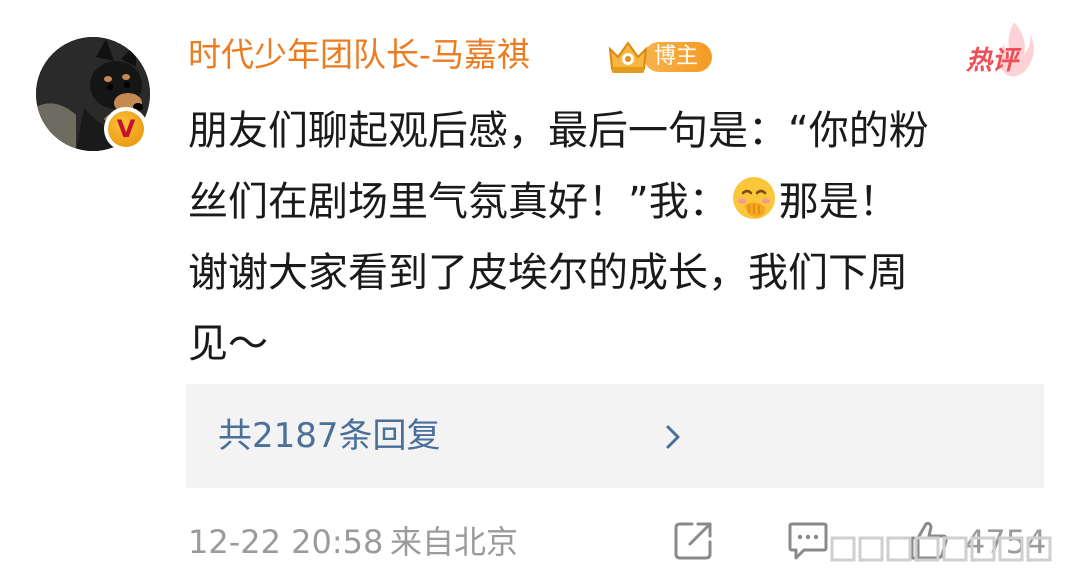 The width and height of the screenshot is (1080, 581). Describe the element at coordinates (228, 344) in the screenshot. I see `comment-line: 见～` at that location.